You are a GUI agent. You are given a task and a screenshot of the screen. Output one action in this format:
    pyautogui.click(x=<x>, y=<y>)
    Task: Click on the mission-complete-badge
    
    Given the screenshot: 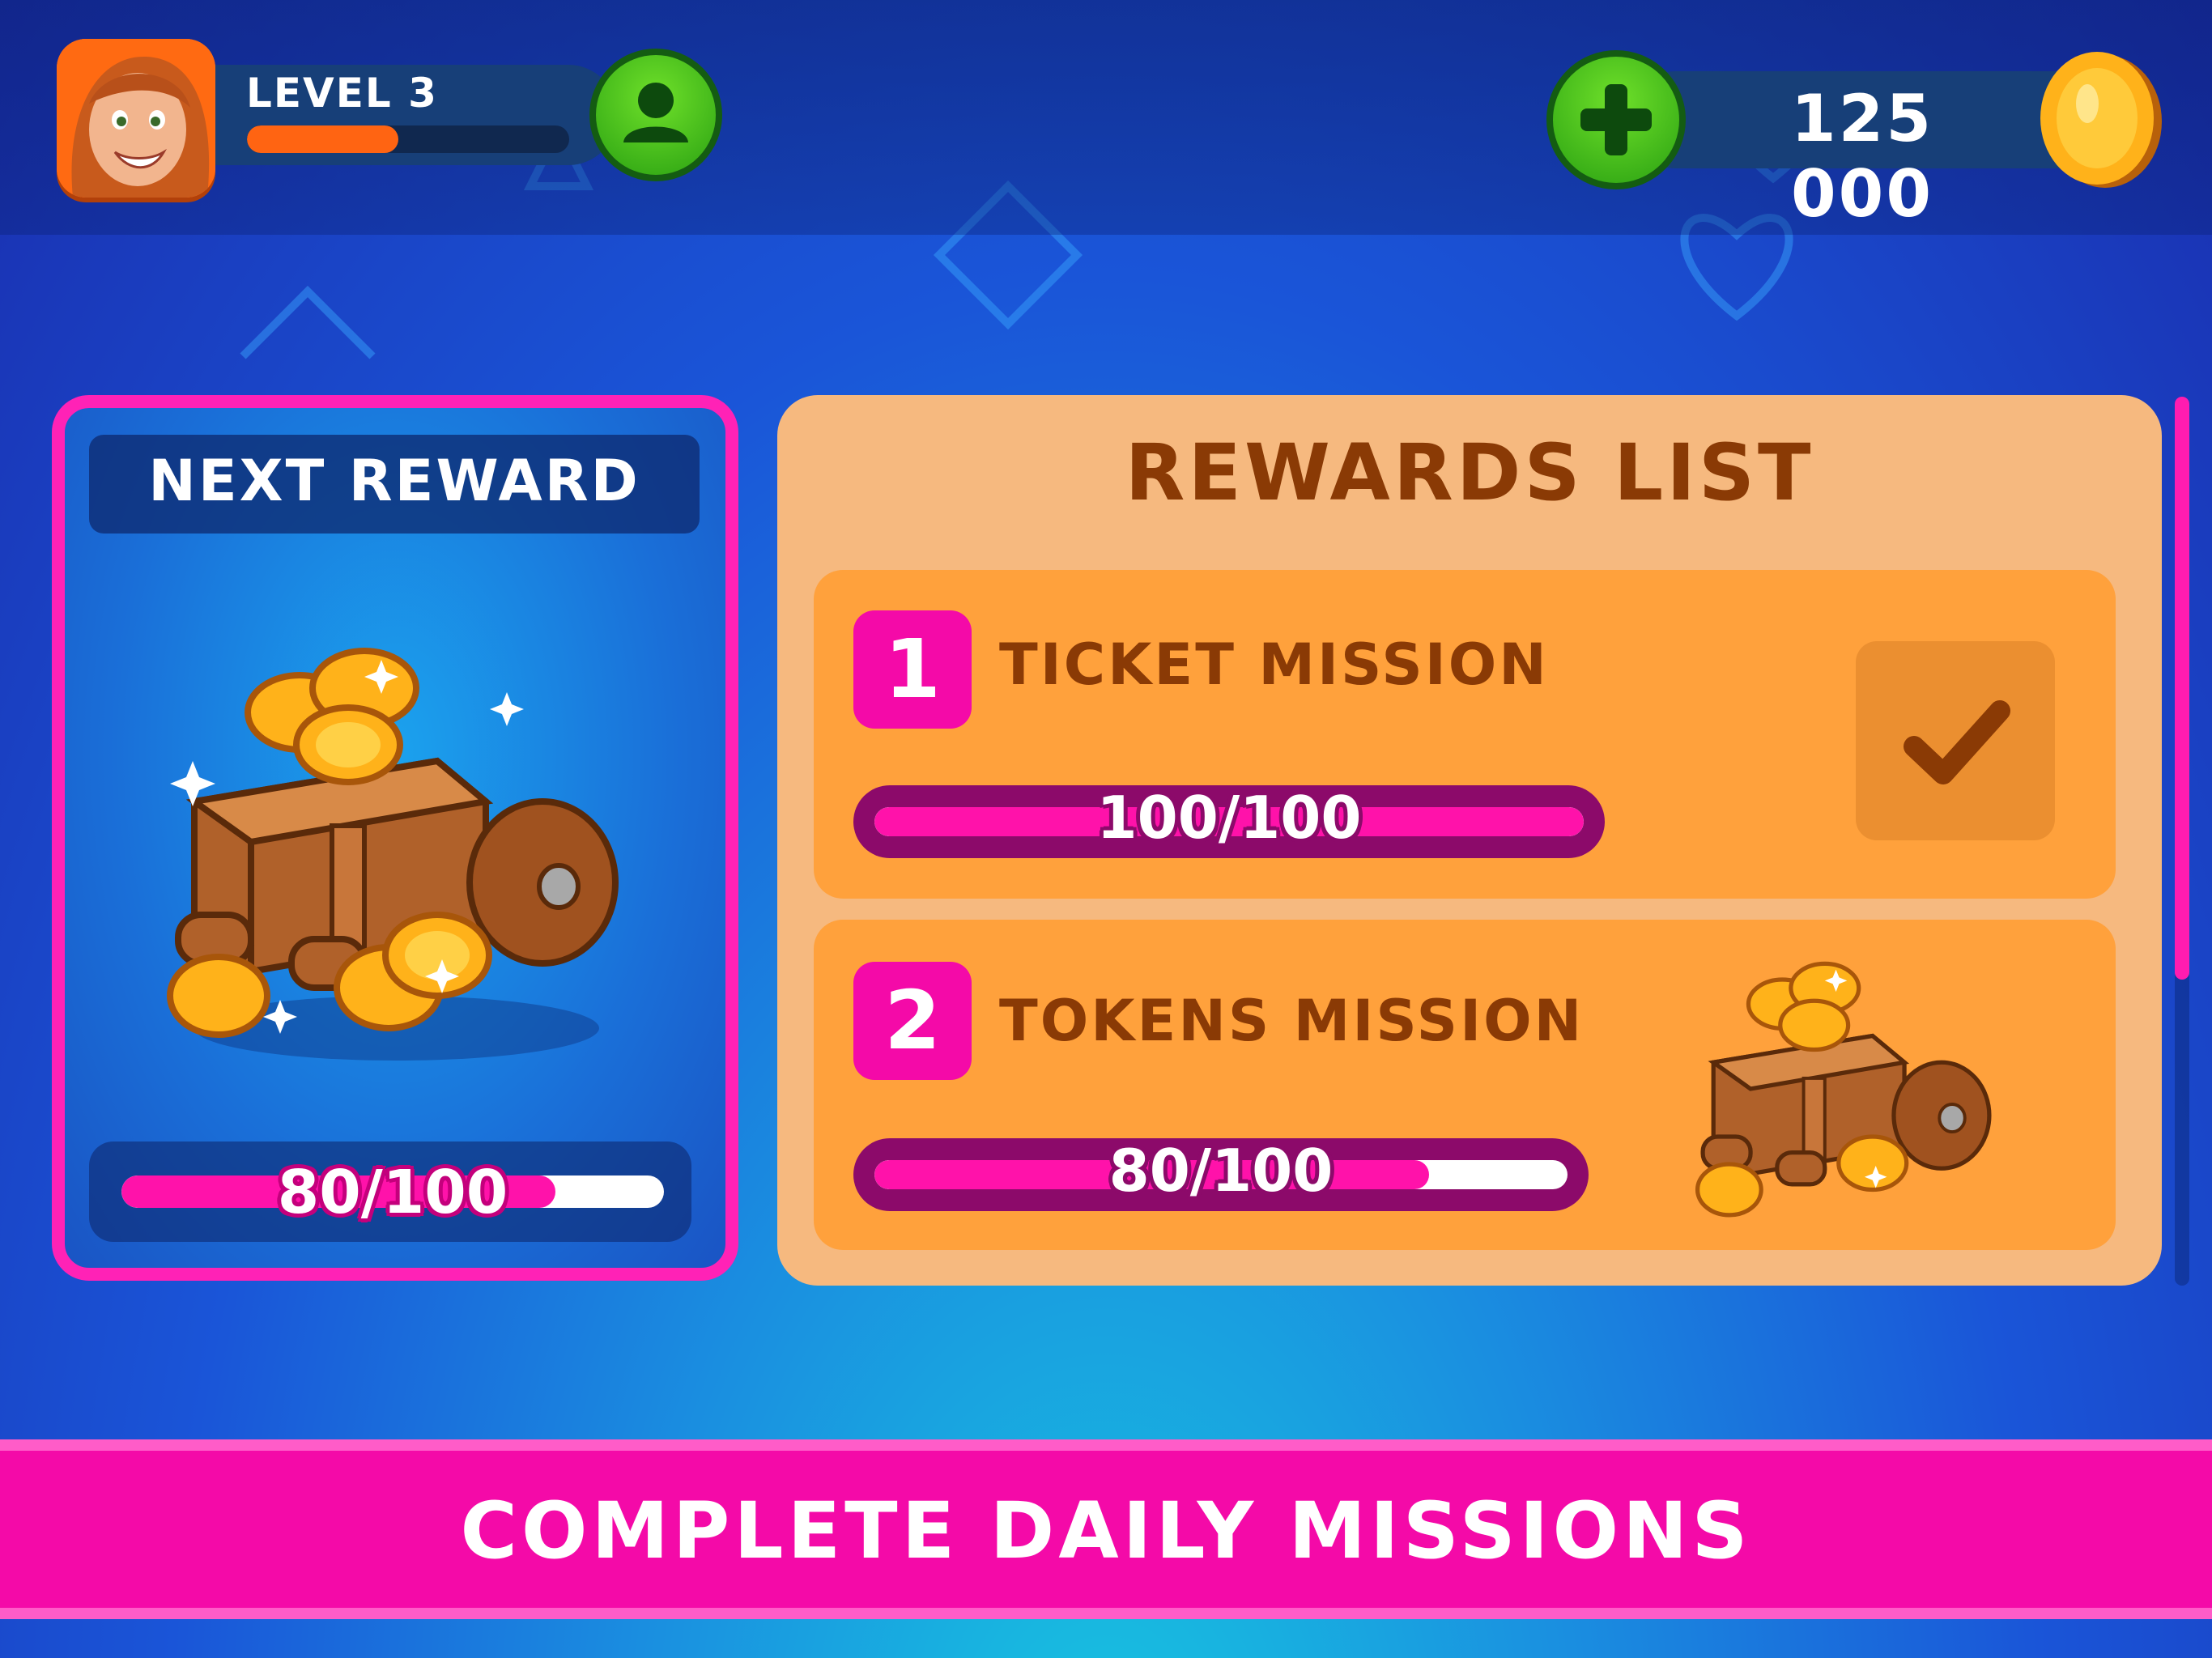 What is the action you would take?
    pyautogui.click(x=1956, y=740)
    